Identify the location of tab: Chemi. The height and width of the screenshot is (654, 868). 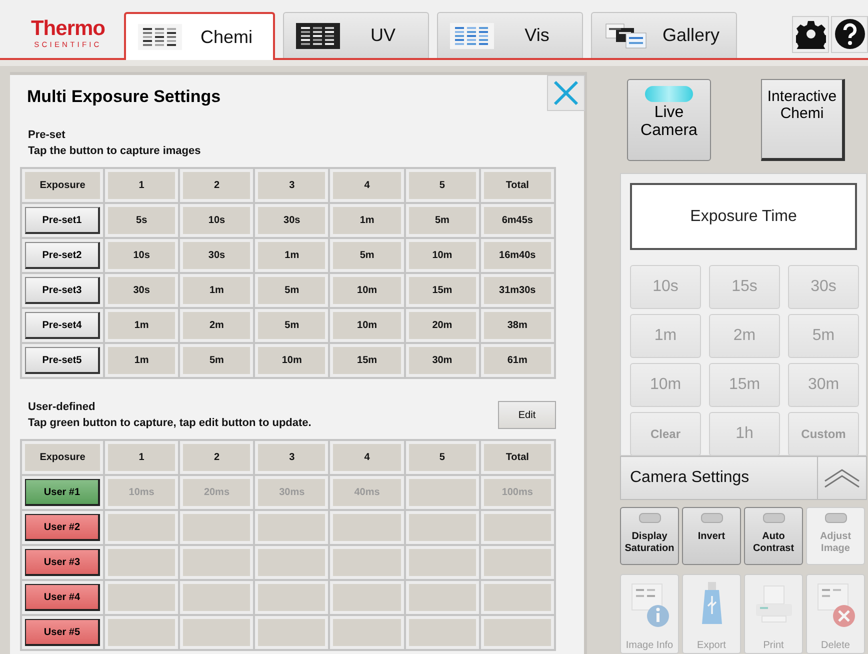
(199, 36).